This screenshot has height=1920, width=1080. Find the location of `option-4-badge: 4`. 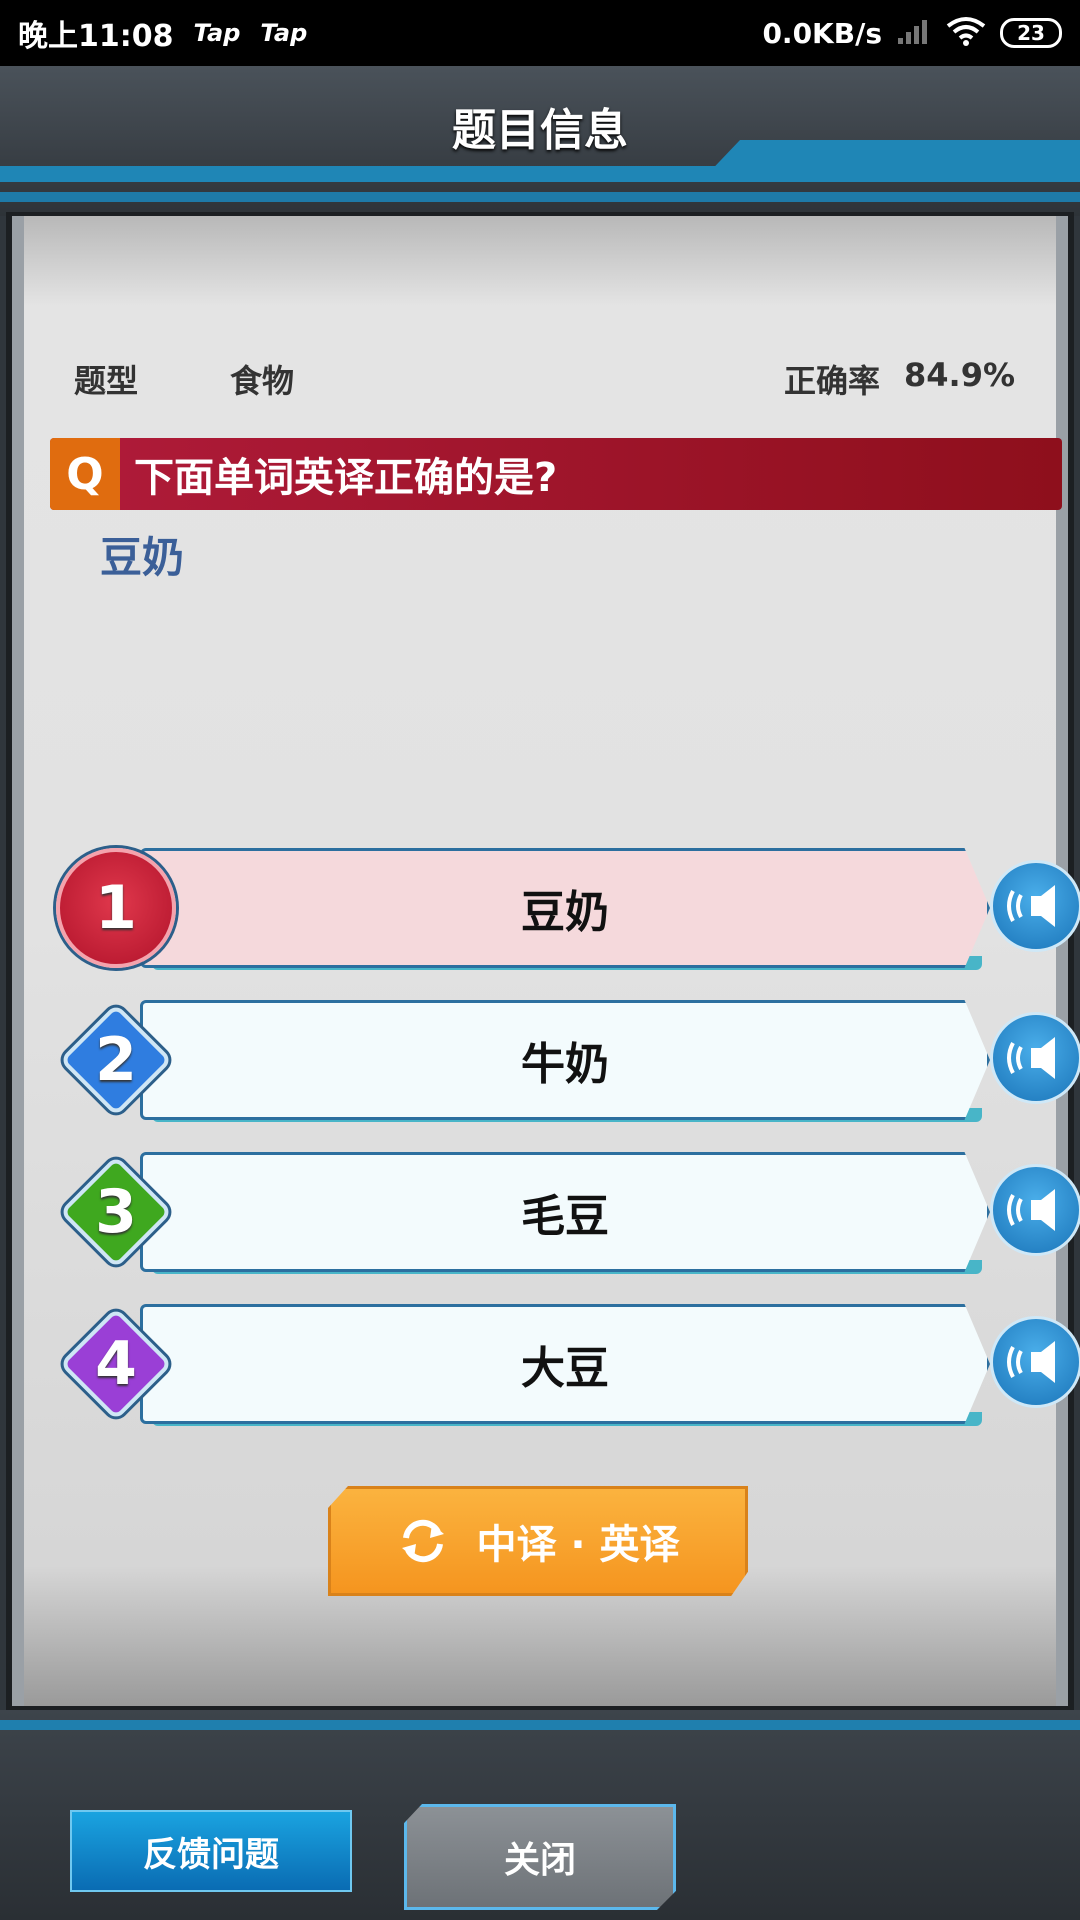

option-4-badge: 4 is located at coordinates (116, 1364).